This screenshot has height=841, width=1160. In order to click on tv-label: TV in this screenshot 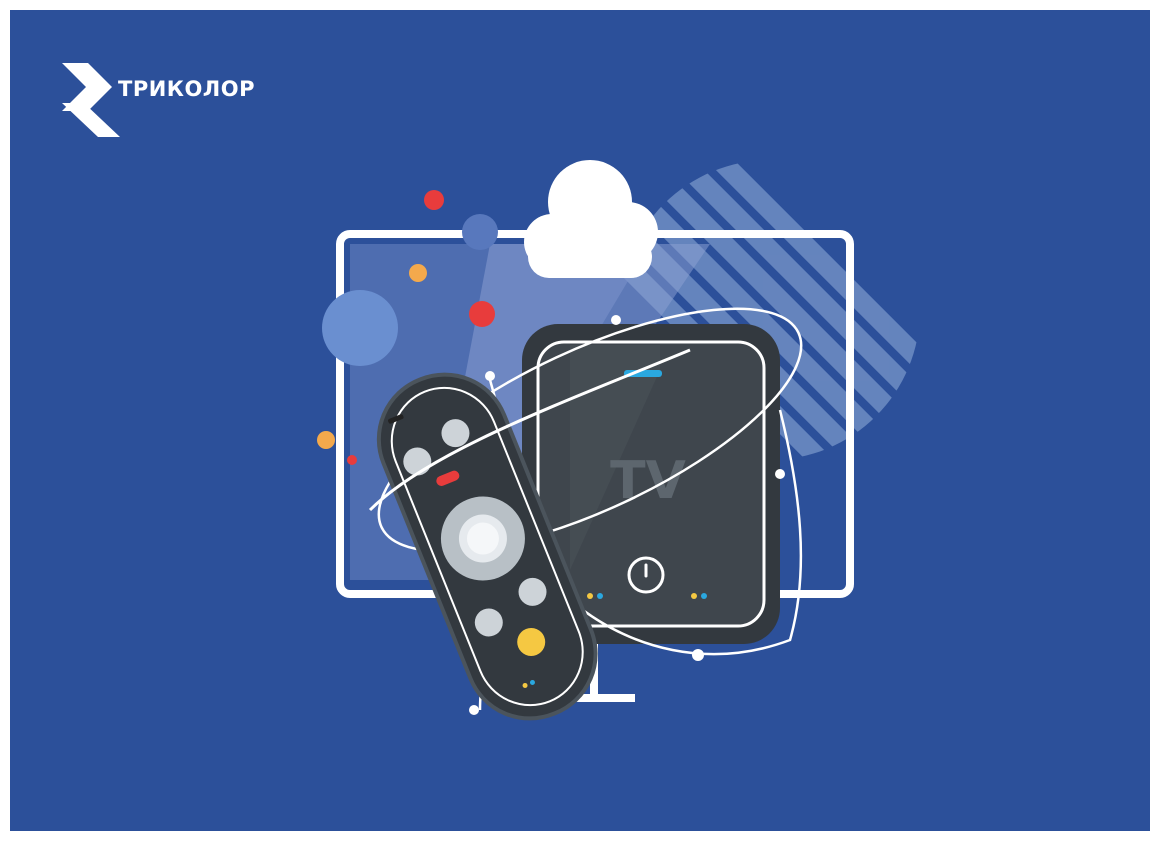, I will do `click(648, 481)`.